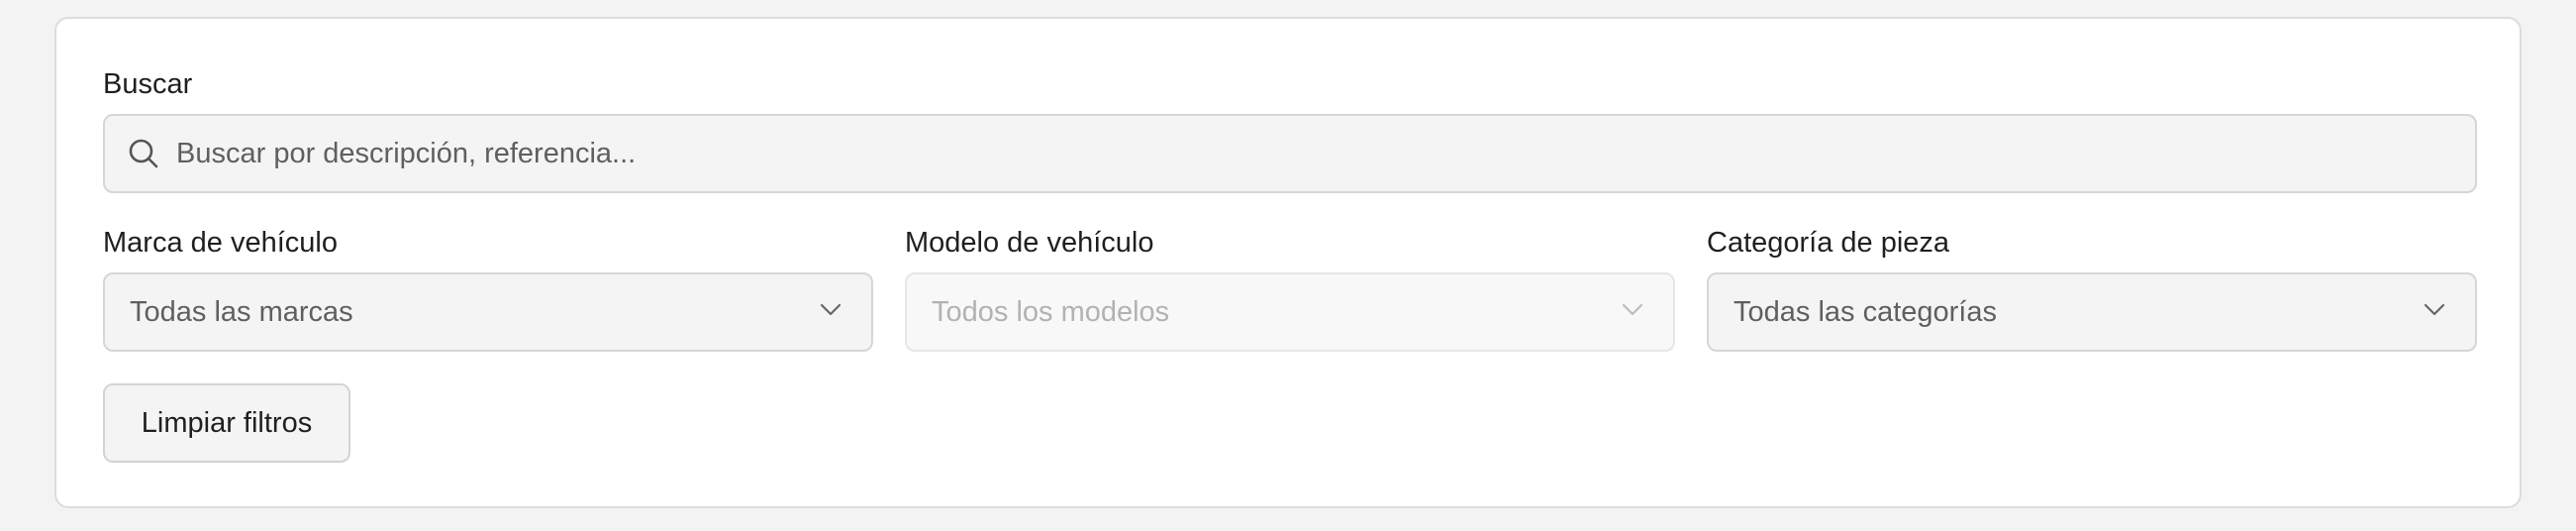 The width and height of the screenshot is (2576, 531). Describe the element at coordinates (488, 312) in the screenshot. I see `brand-select: Todas las marcas` at that location.